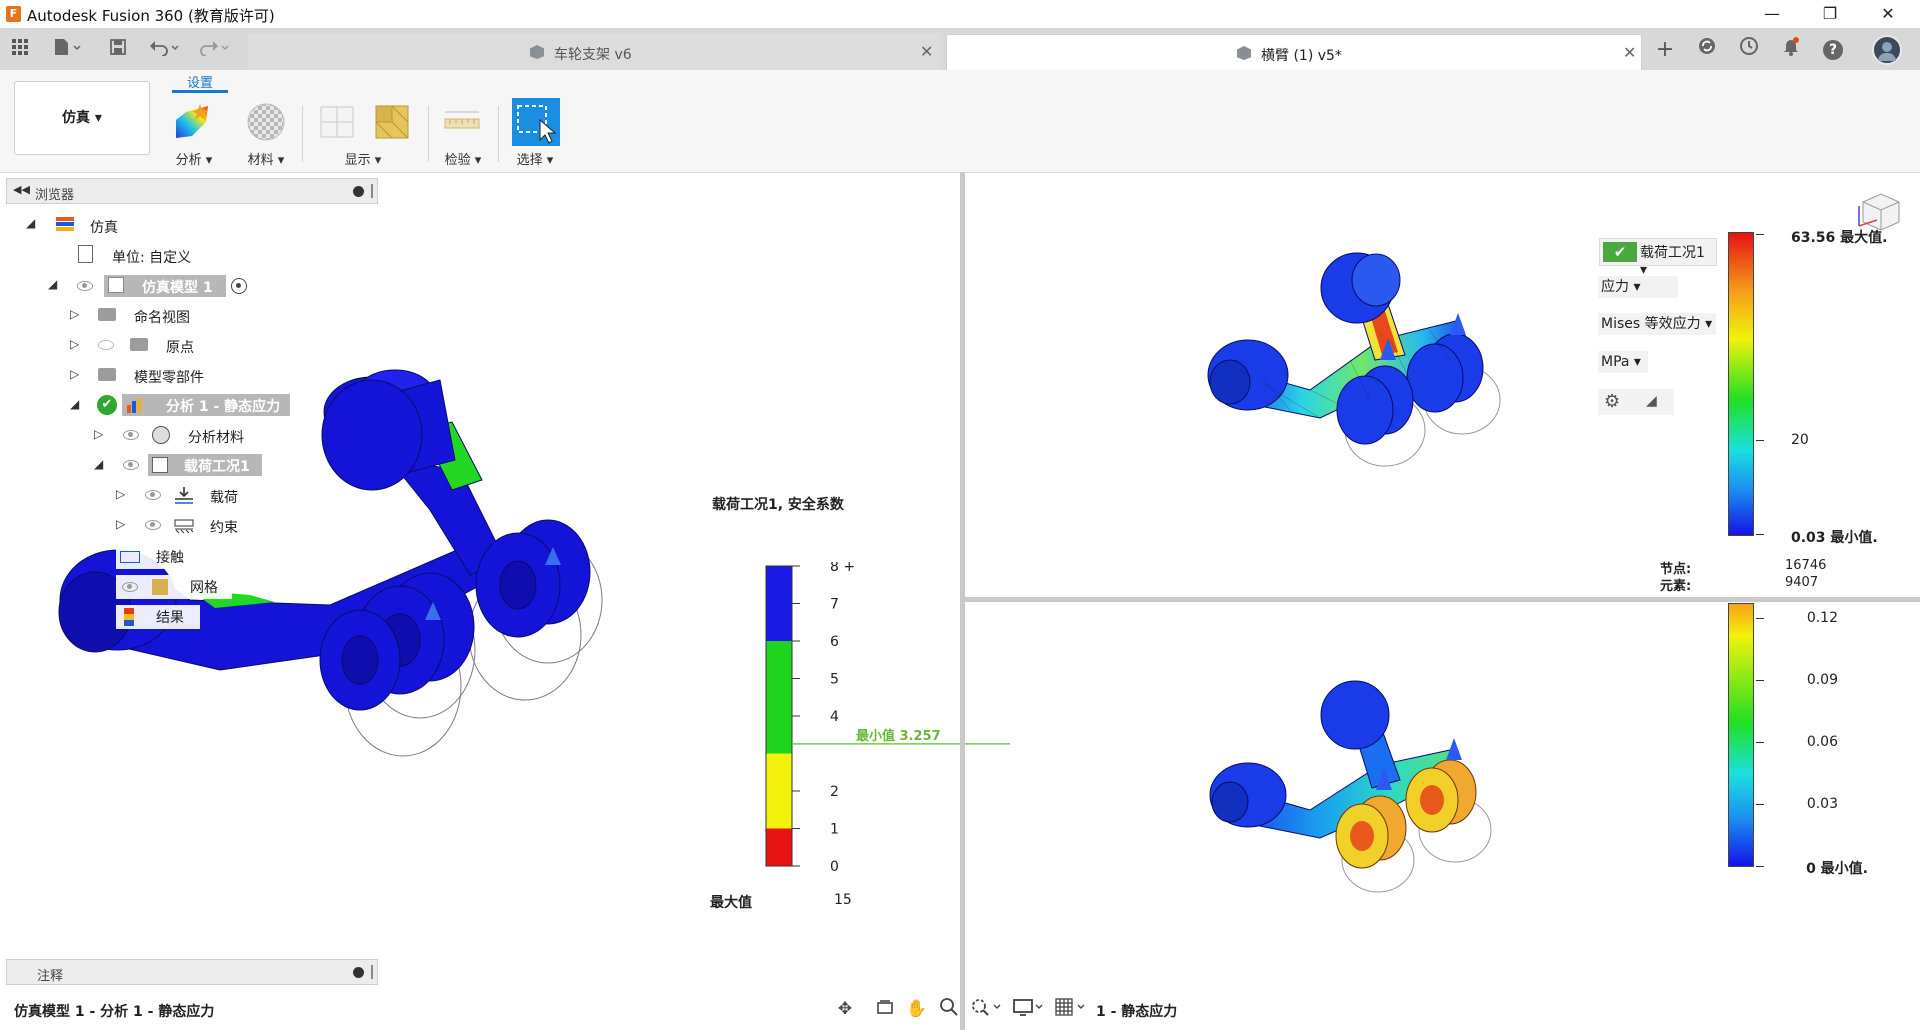  What do you see at coordinates (106, 345) in the screenshot?
I see `hidden-eye-icon` at bounding box center [106, 345].